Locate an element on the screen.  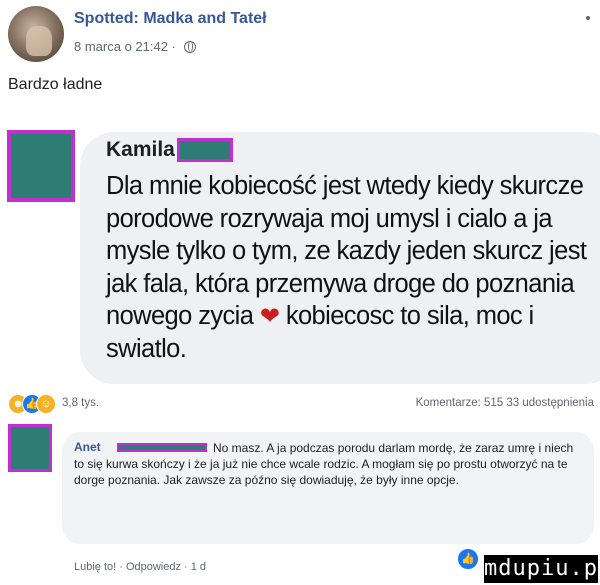
image-author: Kamila is located at coordinates (169, 150).